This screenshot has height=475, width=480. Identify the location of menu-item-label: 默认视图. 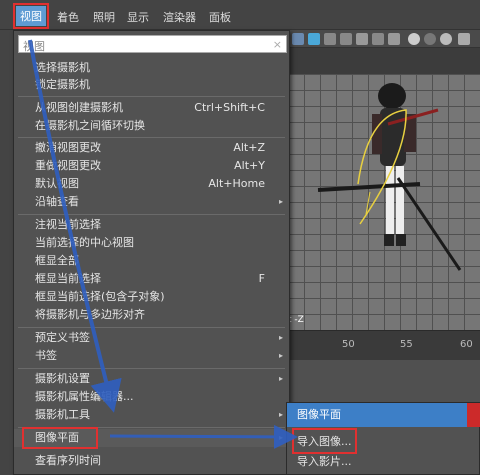
(57, 183).